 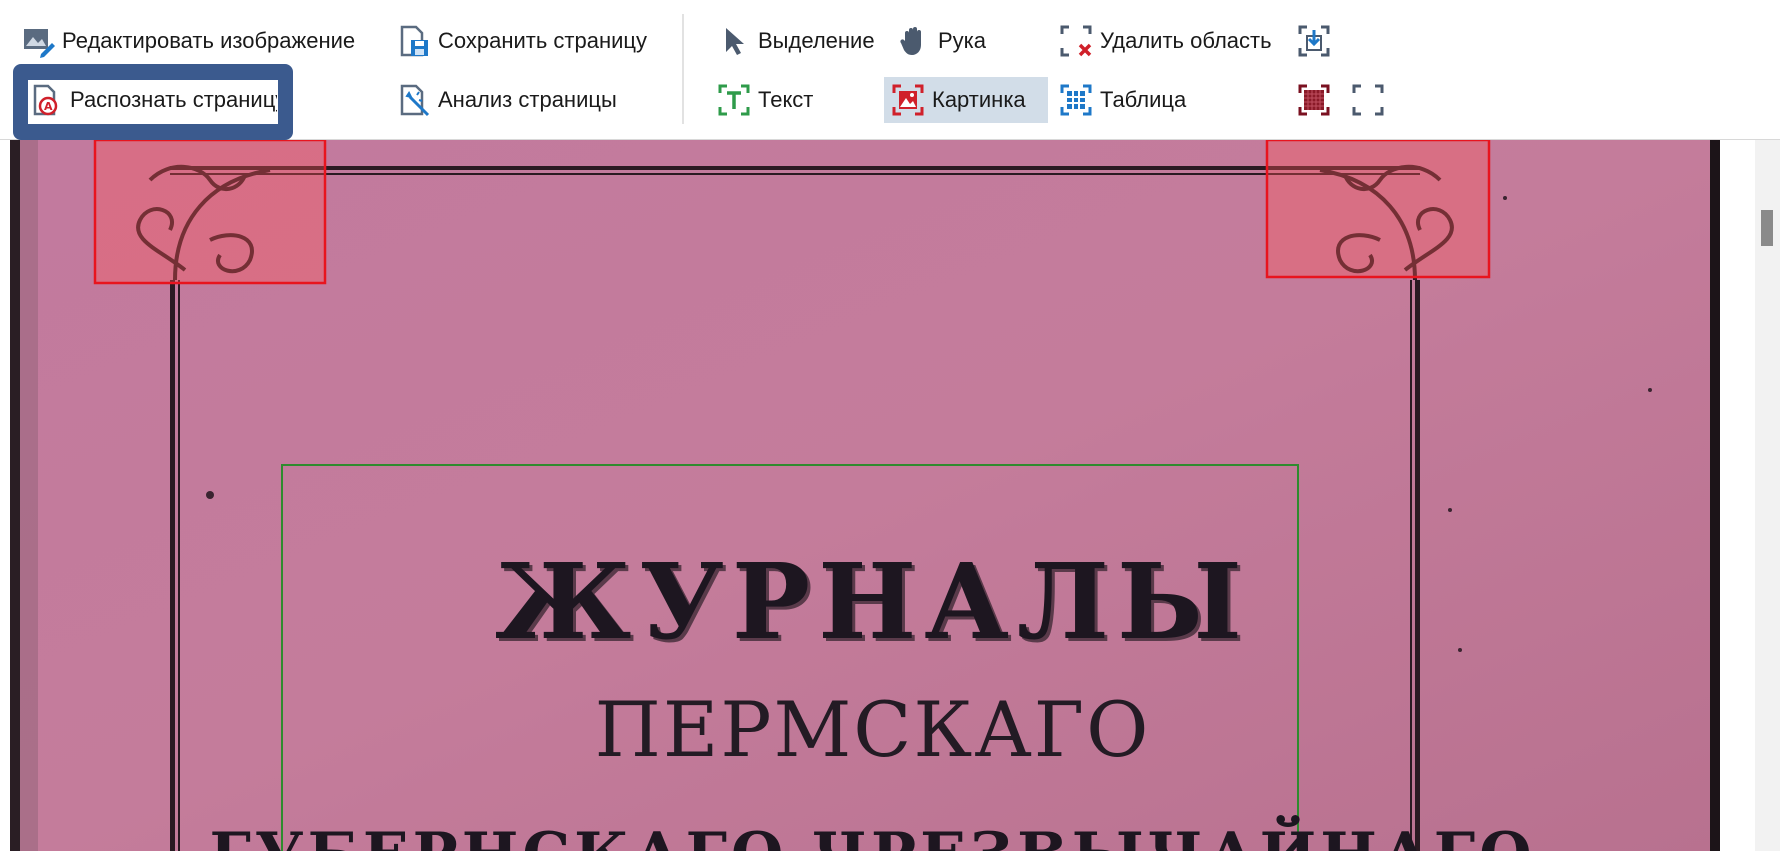 I want to click on import-area-icon, so click(x=1314, y=41).